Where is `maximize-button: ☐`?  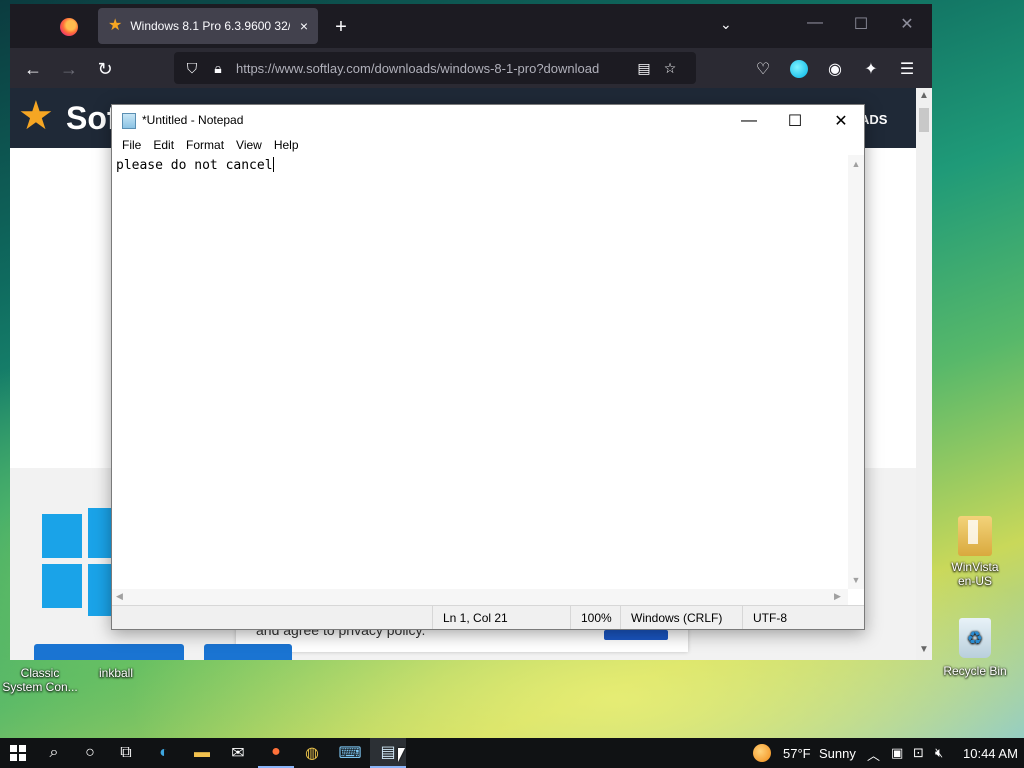 maximize-button: ☐ is located at coordinates (795, 121).